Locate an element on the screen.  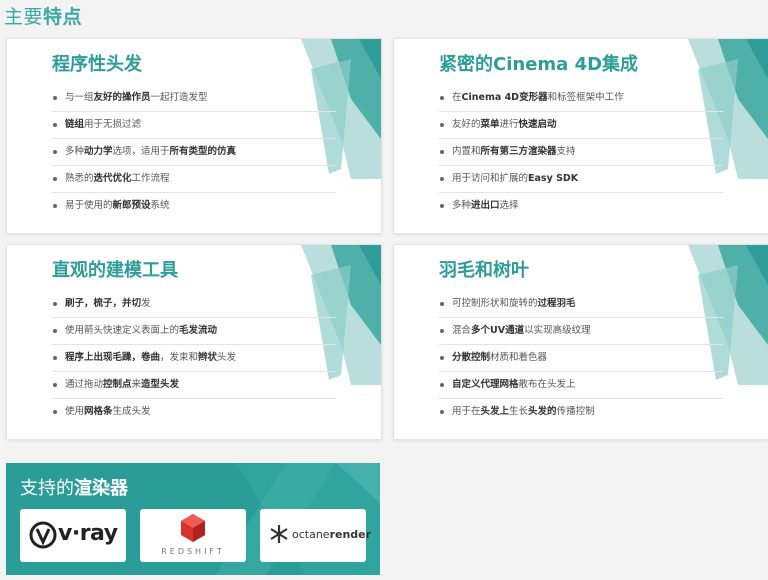
feature-list-item: 易于使用的新郎预设系统 is located at coordinates (194, 206).